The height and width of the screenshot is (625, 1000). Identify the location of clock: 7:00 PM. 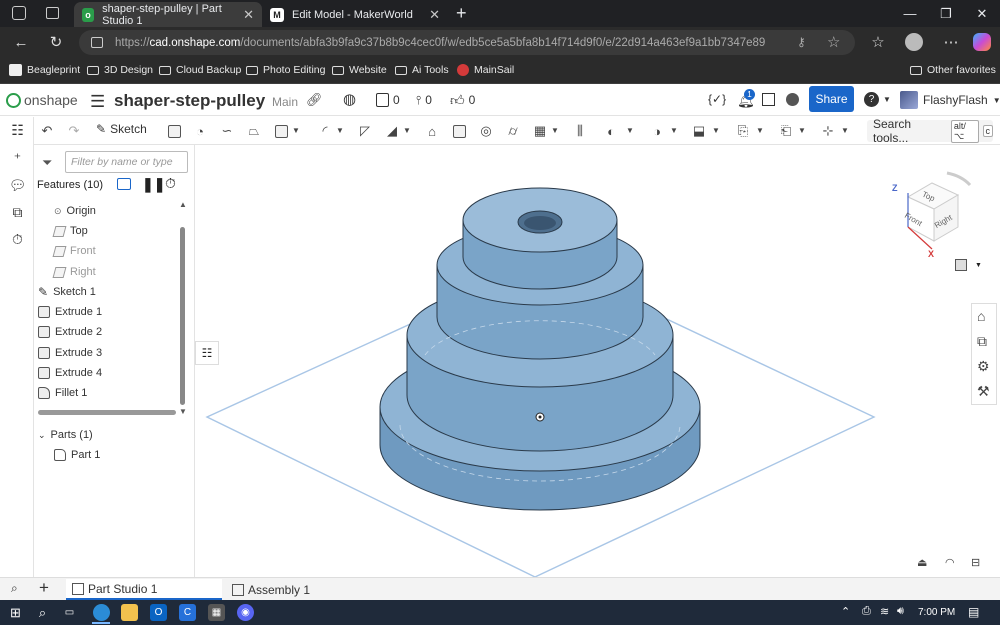
(936, 612).